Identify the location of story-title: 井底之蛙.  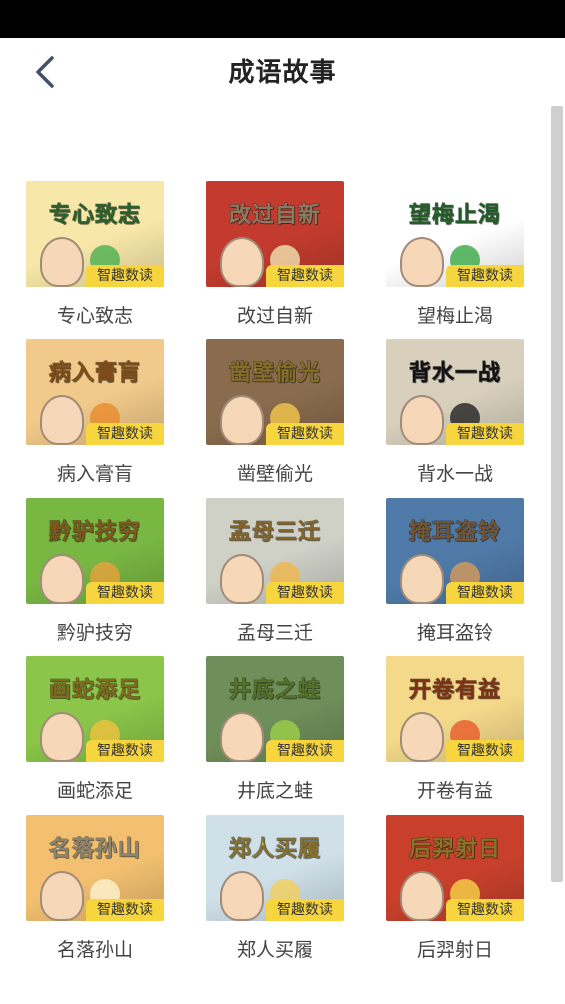
(274, 791).